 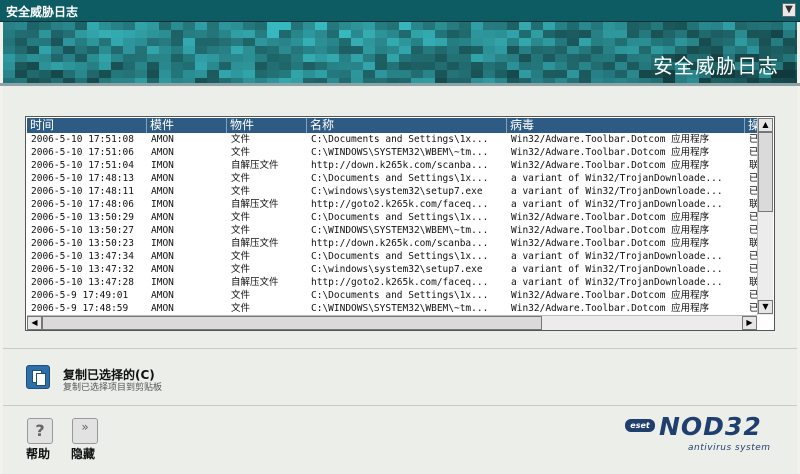 What do you see at coordinates (38, 377) in the screenshot?
I see `copy-icon` at bounding box center [38, 377].